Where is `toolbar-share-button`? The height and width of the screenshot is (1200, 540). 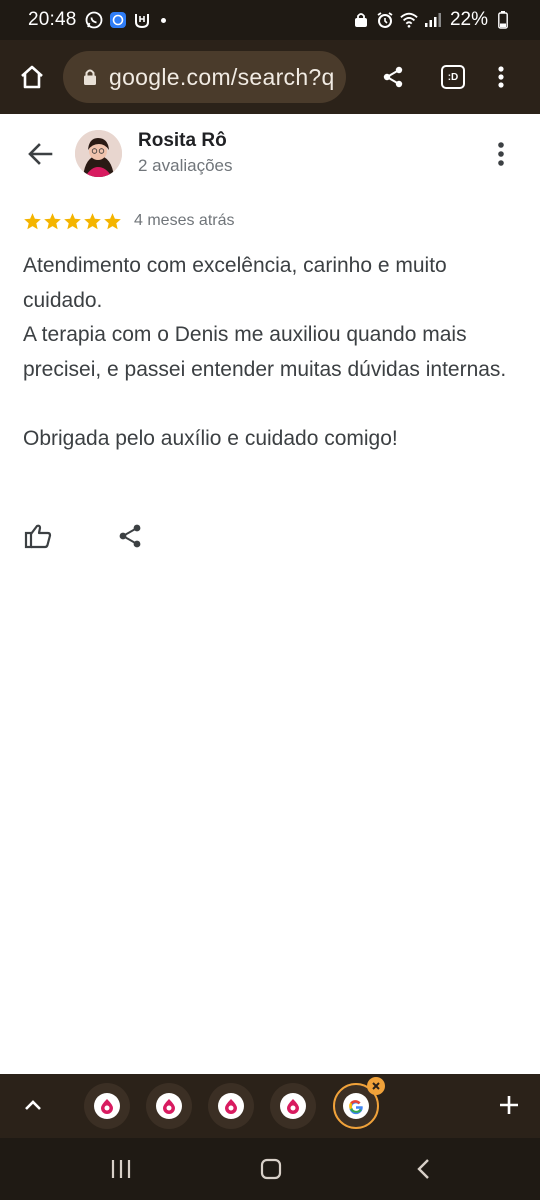 toolbar-share-button is located at coordinates (393, 77).